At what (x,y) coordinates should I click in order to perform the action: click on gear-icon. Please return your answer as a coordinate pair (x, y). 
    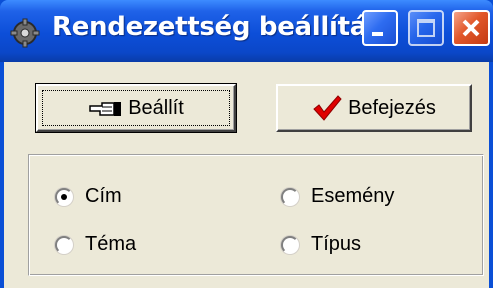
    Looking at the image, I should click on (25, 33).